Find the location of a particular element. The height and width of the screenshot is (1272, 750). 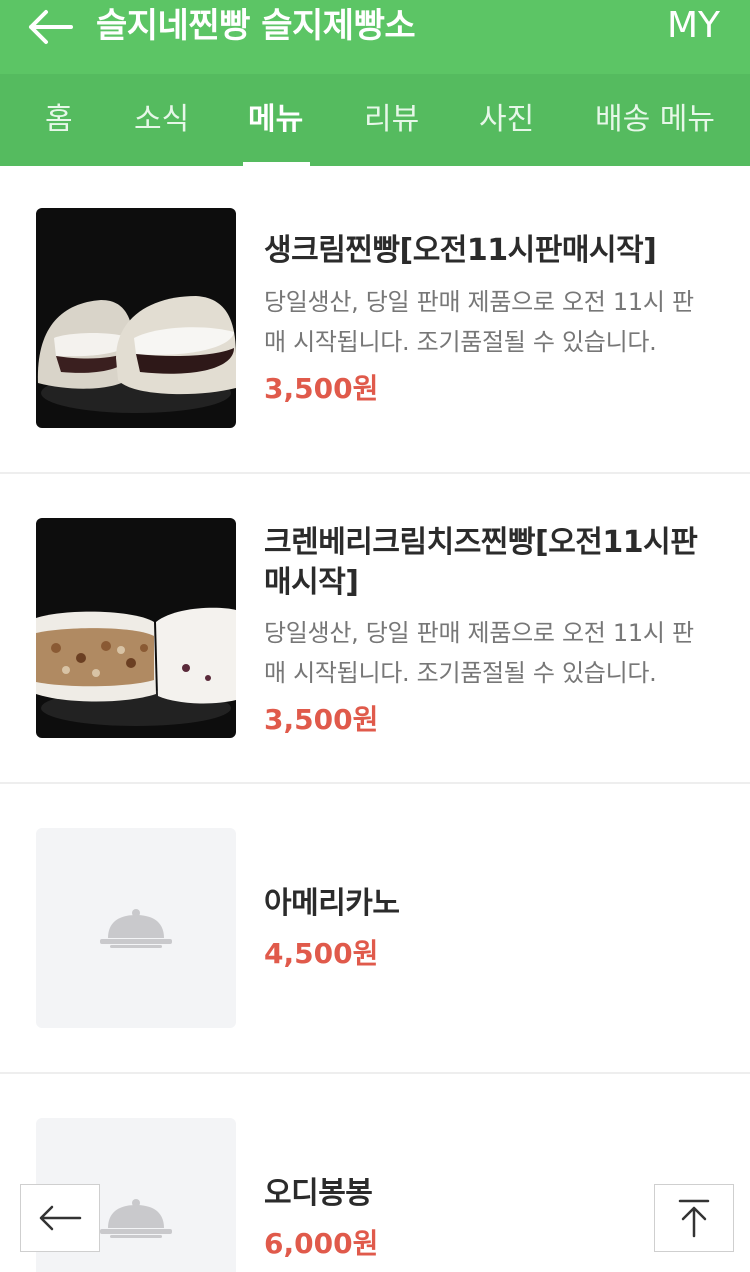

my-button: MY is located at coordinates (693, 26).